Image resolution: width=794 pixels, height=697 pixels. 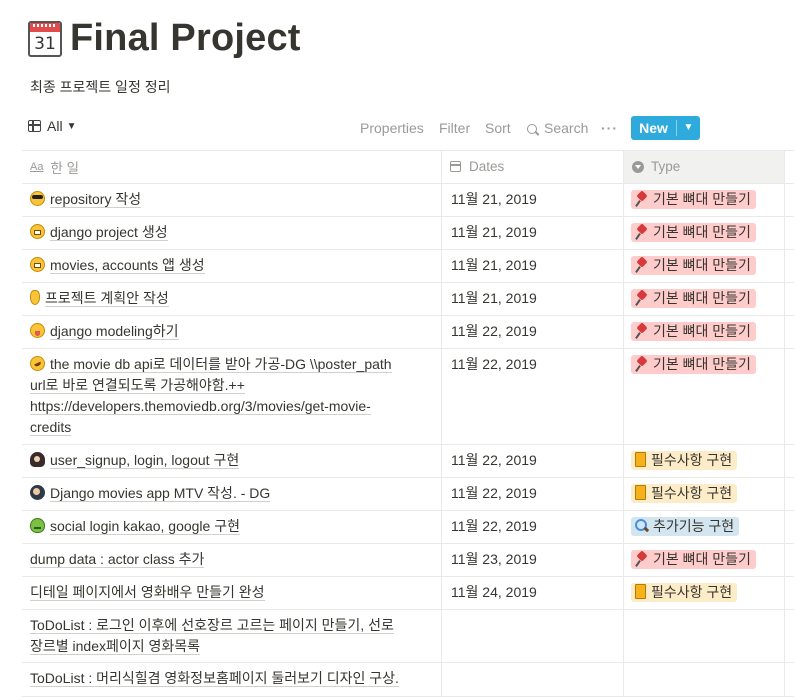 What do you see at coordinates (494, 592) in the screenshot?
I see `row-date: 11월 24, 2019` at bounding box center [494, 592].